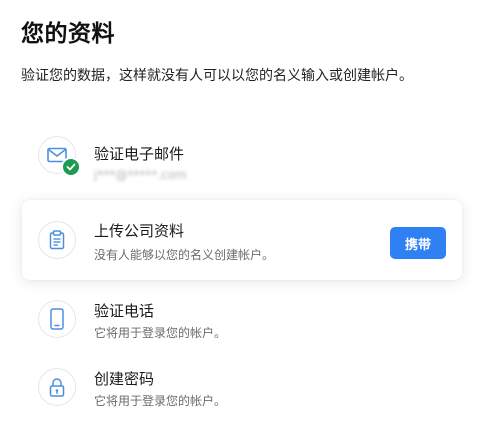  What do you see at coordinates (124, 379) in the screenshot?
I see `step-title: 创建密码` at bounding box center [124, 379].